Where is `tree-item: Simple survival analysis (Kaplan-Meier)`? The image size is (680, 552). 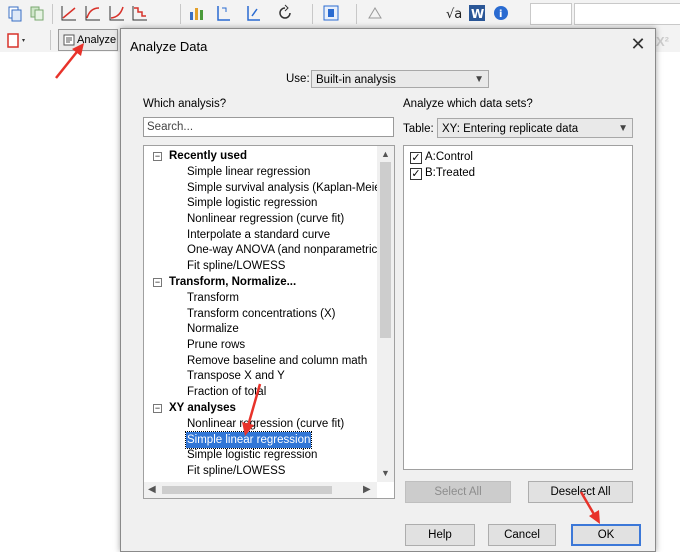 tree-item: Simple survival analysis (Kaplan-Meier) is located at coordinates (287, 188).